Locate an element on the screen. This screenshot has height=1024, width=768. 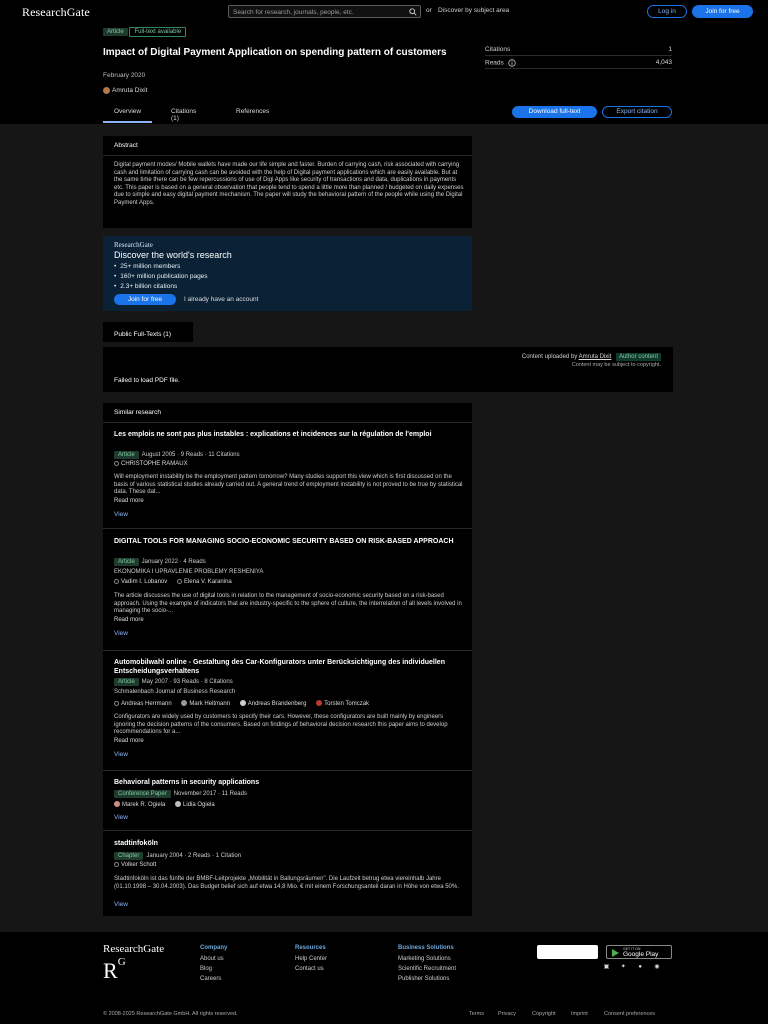
app-store-badge is located at coordinates (567, 952).